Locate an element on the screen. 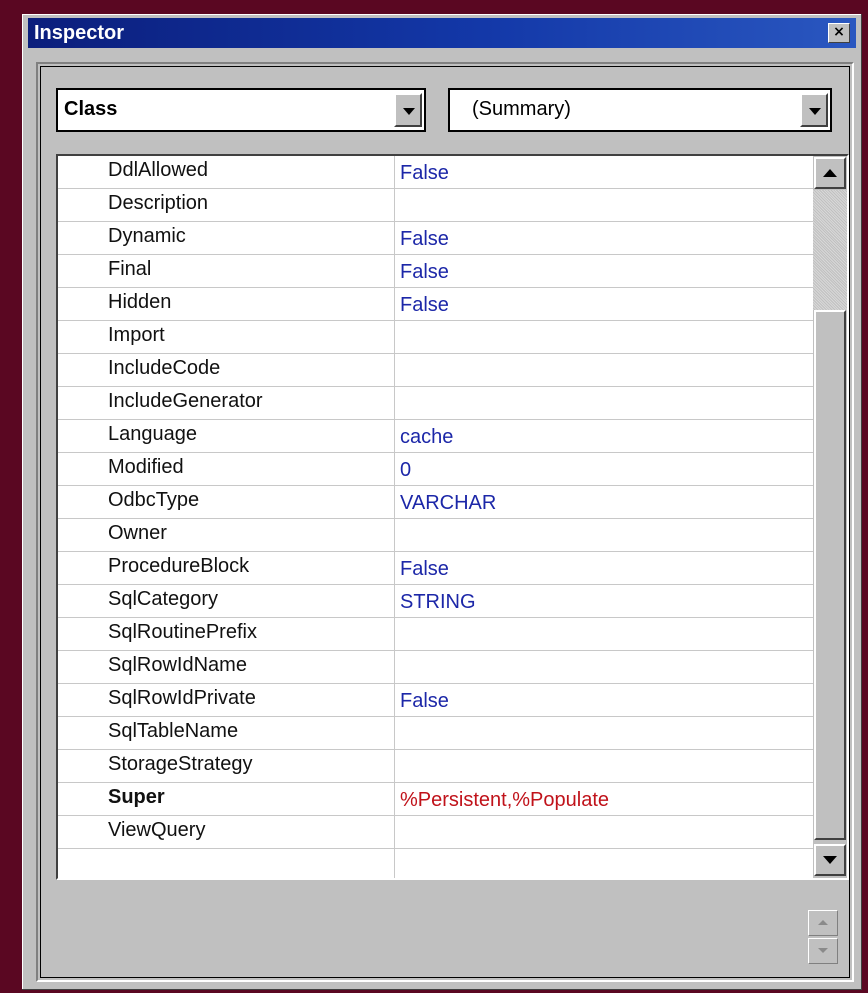 This screenshot has height=993, width=868. property-row: Final False is located at coordinates (435, 271).